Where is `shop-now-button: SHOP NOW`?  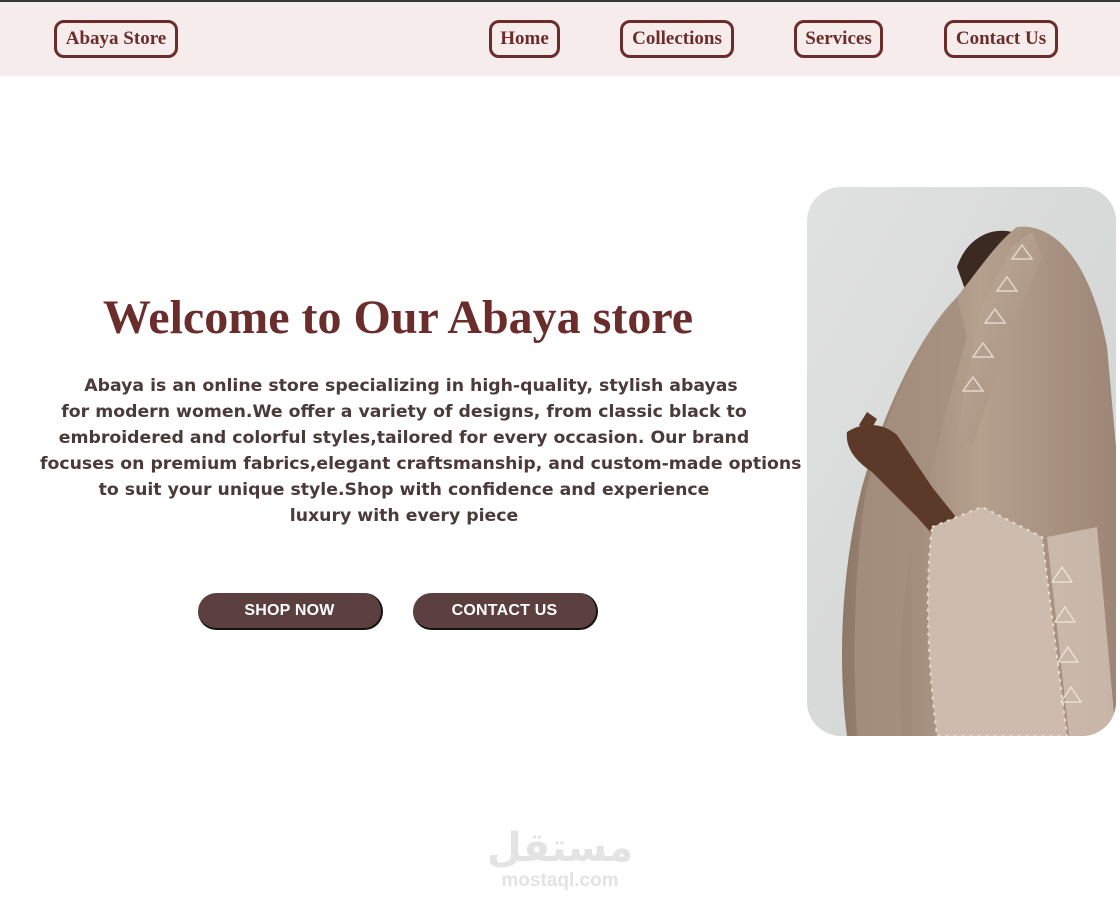
shop-now-button: SHOP NOW is located at coordinates (290, 611).